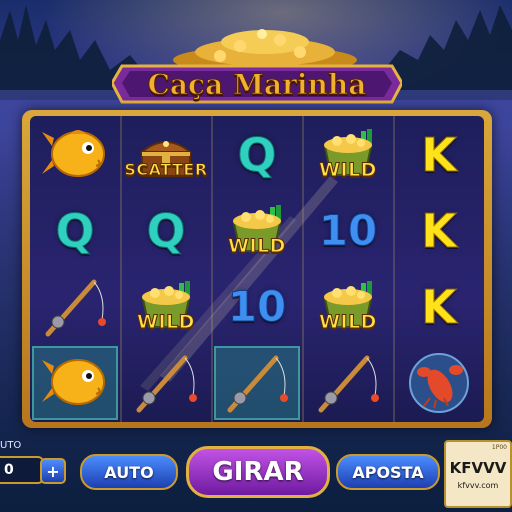 The height and width of the screenshot is (512, 512). I want to click on reel-cell-scatter: SCATTER, so click(166, 155).